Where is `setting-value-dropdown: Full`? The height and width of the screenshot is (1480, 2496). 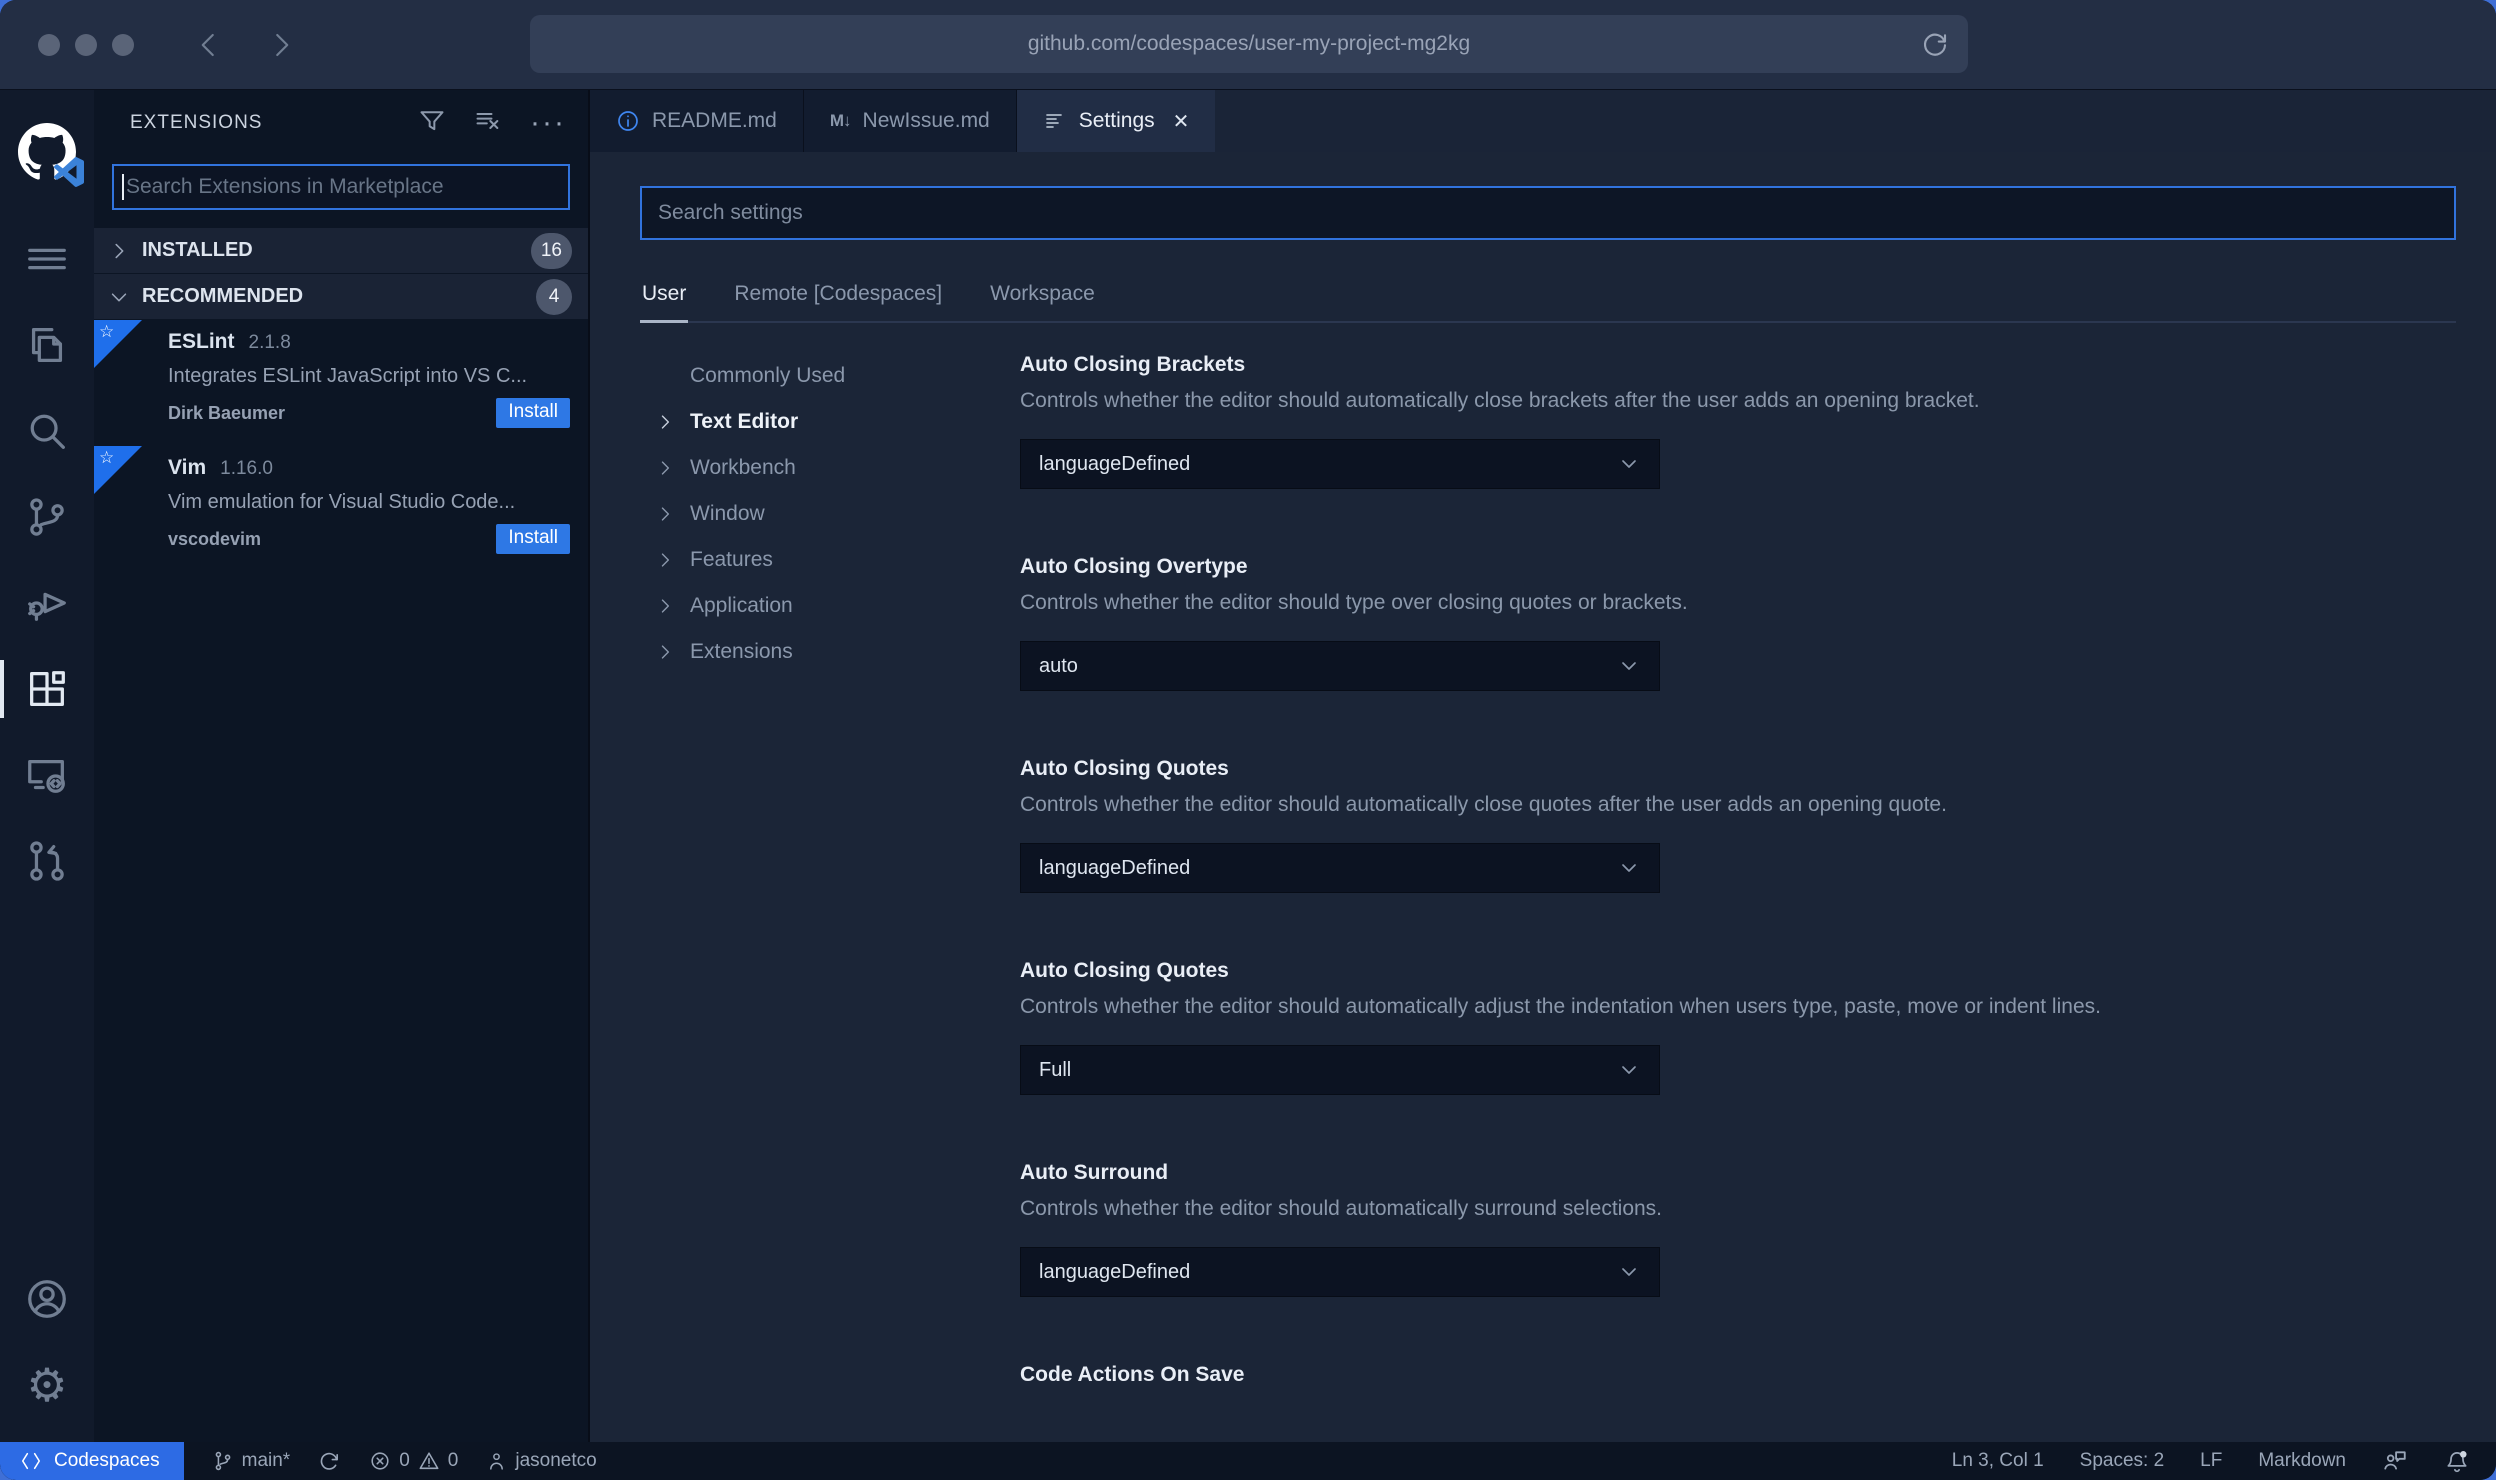
setting-value-dropdown: Full is located at coordinates (1340, 1070).